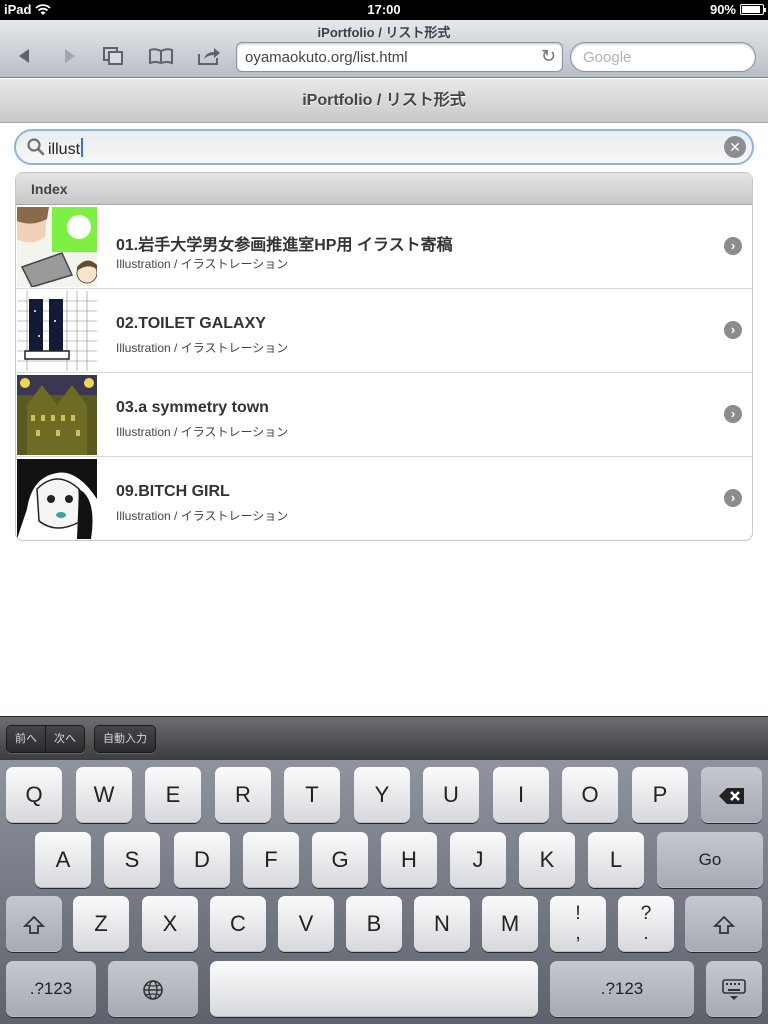 This screenshot has width=768, height=1024. What do you see at coordinates (722, 9) in the screenshot?
I see `battery-percent: 90%` at bounding box center [722, 9].